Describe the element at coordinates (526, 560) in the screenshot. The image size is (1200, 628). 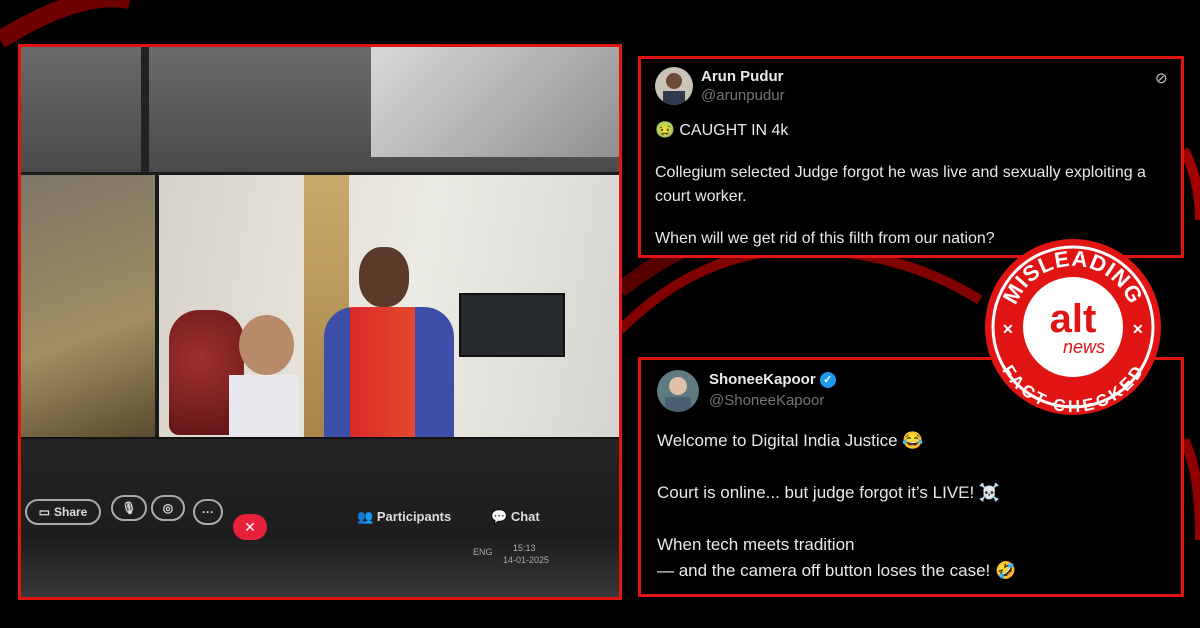
I see `taskbar-date: 14-01-2025` at that location.